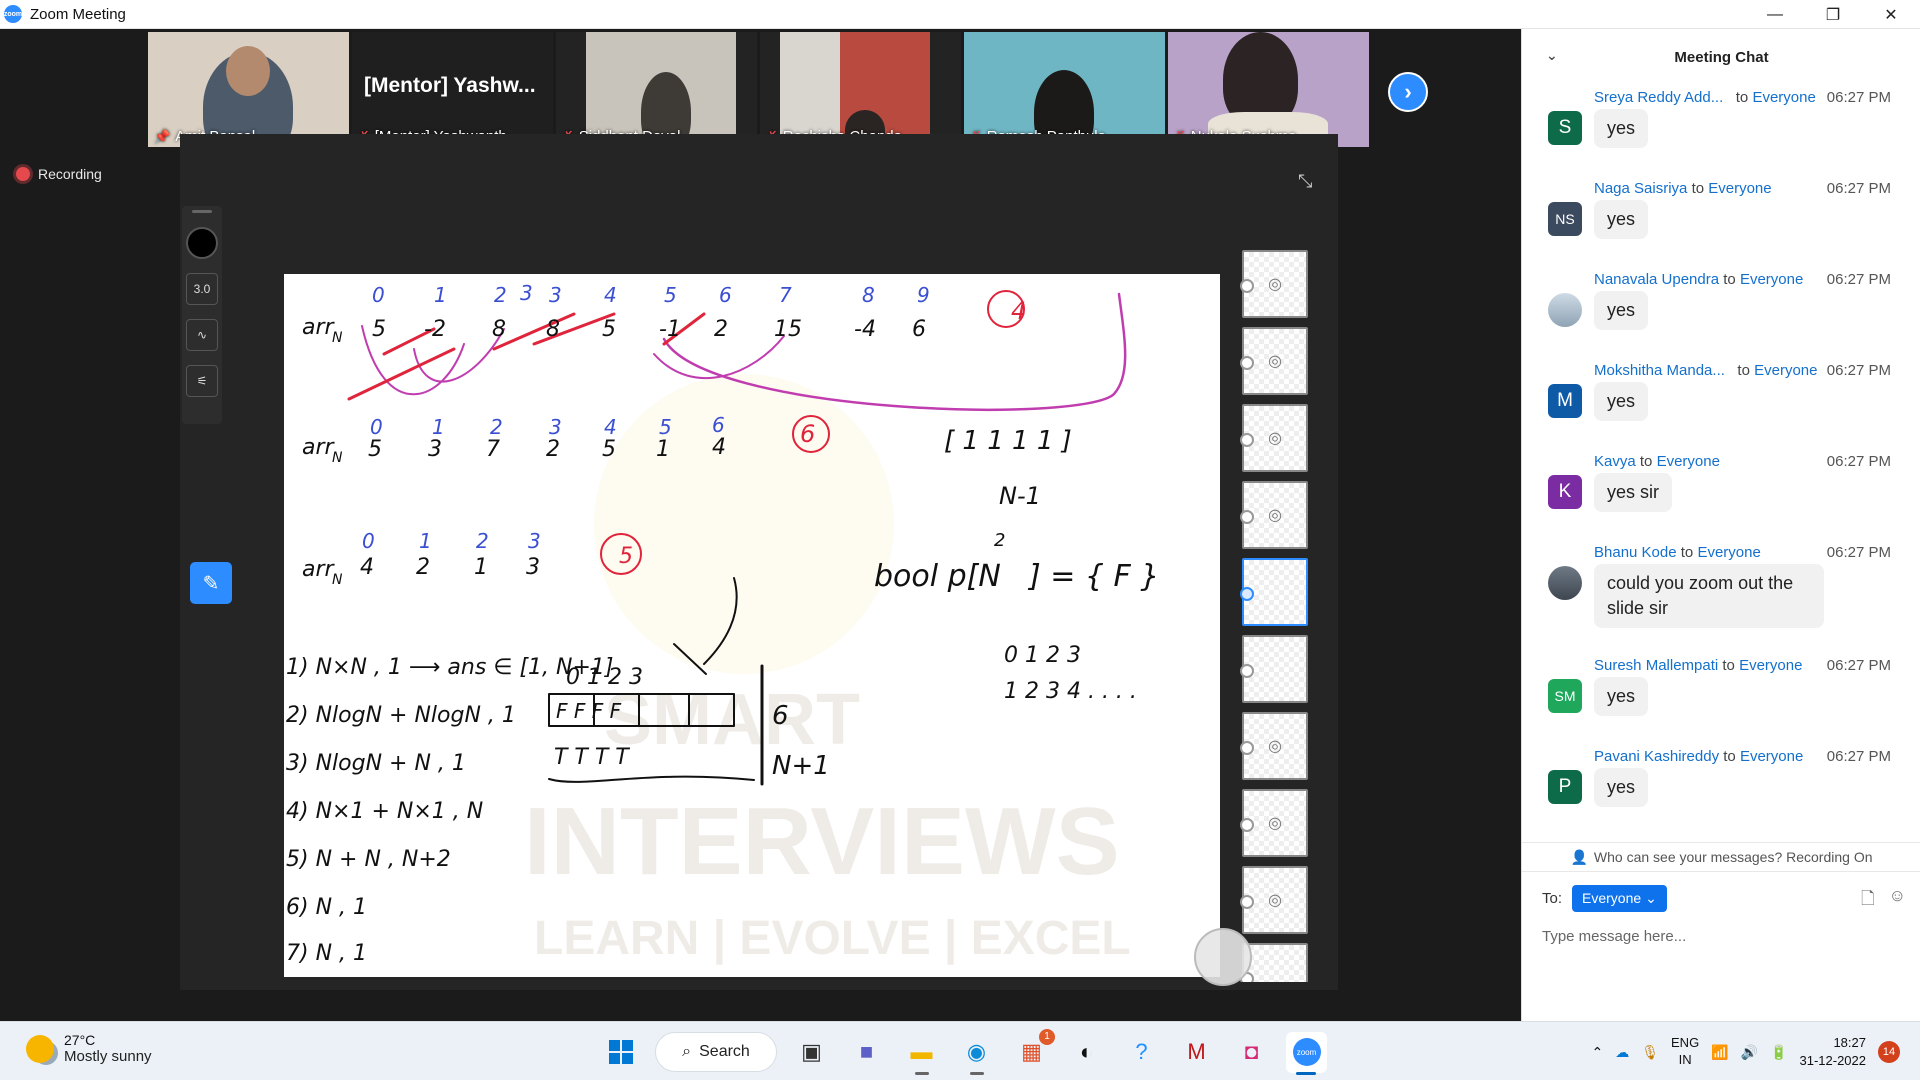 This screenshot has height=1080, width=1920. Describe the element at coordinates (1656, 279) in the screenshot. I see `message-sender: Nanavala Upendra` at that location.